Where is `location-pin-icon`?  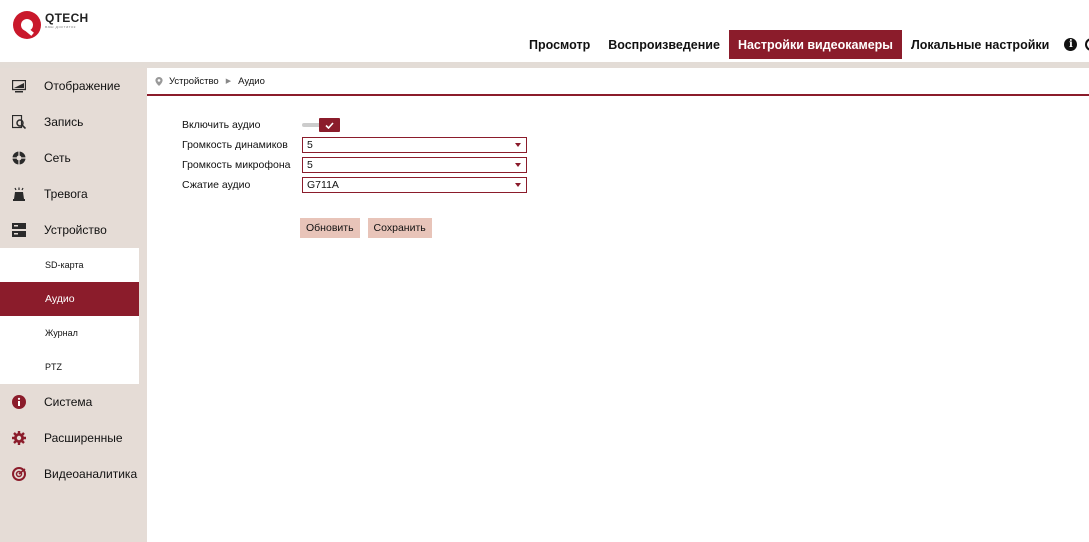
location-pin-icon is located at coordinates (159, 81).